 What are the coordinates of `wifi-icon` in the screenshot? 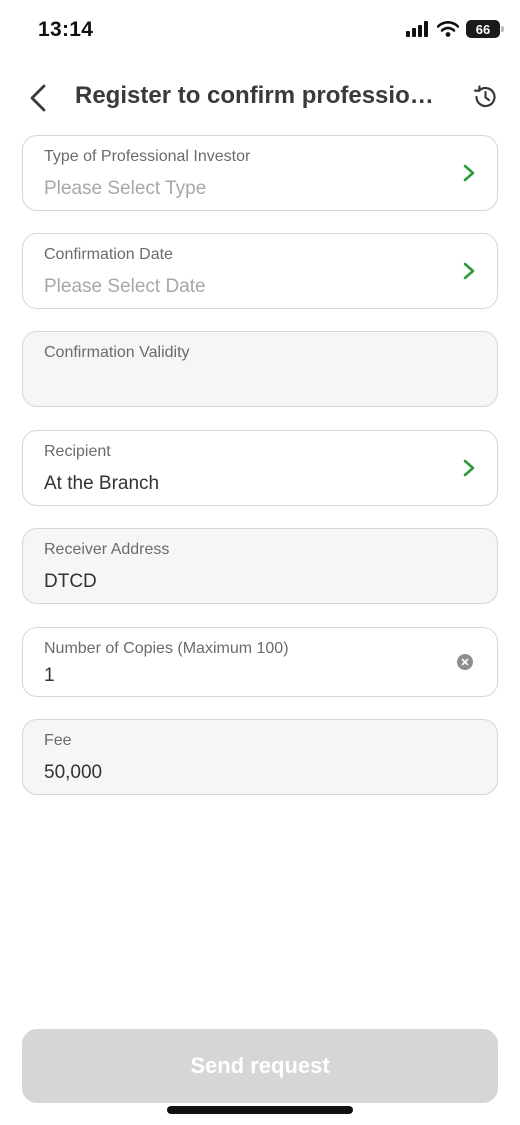 It's located at (448, 29).